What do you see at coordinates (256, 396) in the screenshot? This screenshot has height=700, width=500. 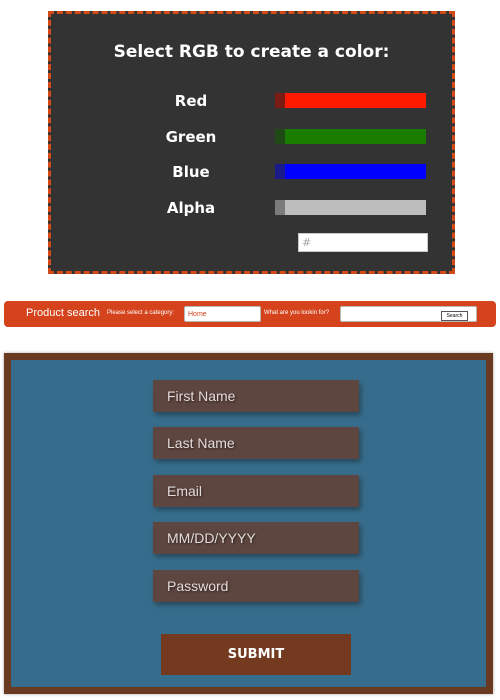 I see `first-name-field` at bounding box center [256, 396].